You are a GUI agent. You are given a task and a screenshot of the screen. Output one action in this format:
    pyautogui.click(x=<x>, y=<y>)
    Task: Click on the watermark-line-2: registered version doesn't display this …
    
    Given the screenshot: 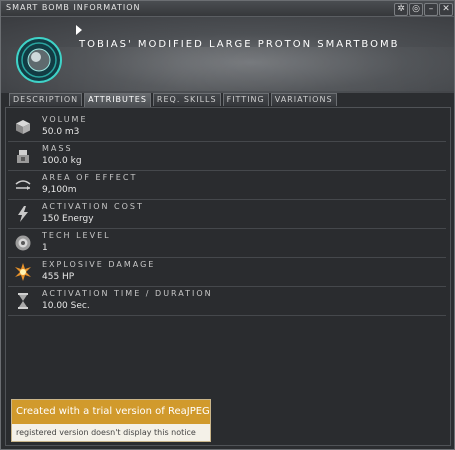 What is the action you would take?
    pyautogui.click(x=111, y=432)
    